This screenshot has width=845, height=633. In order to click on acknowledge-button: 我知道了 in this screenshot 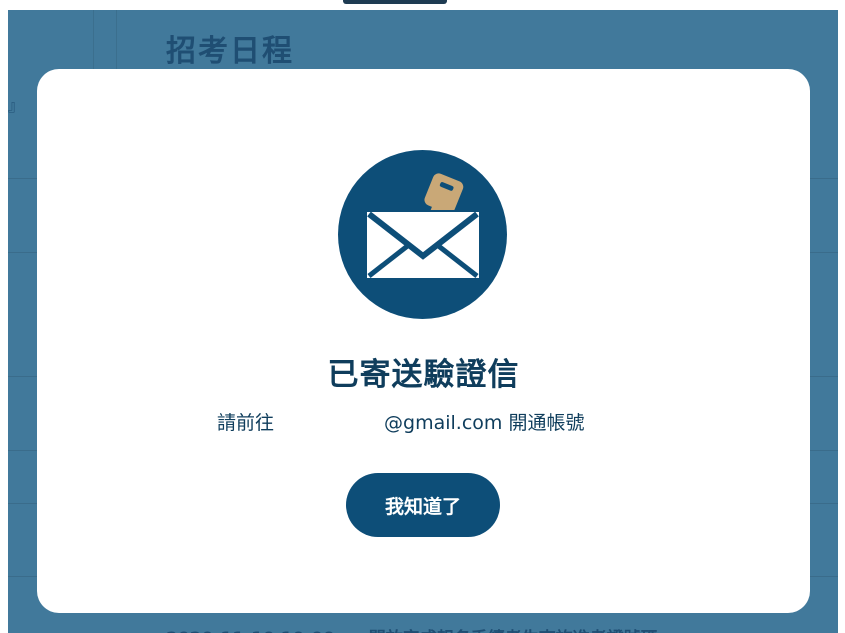, I will do `click(423, 505)`.